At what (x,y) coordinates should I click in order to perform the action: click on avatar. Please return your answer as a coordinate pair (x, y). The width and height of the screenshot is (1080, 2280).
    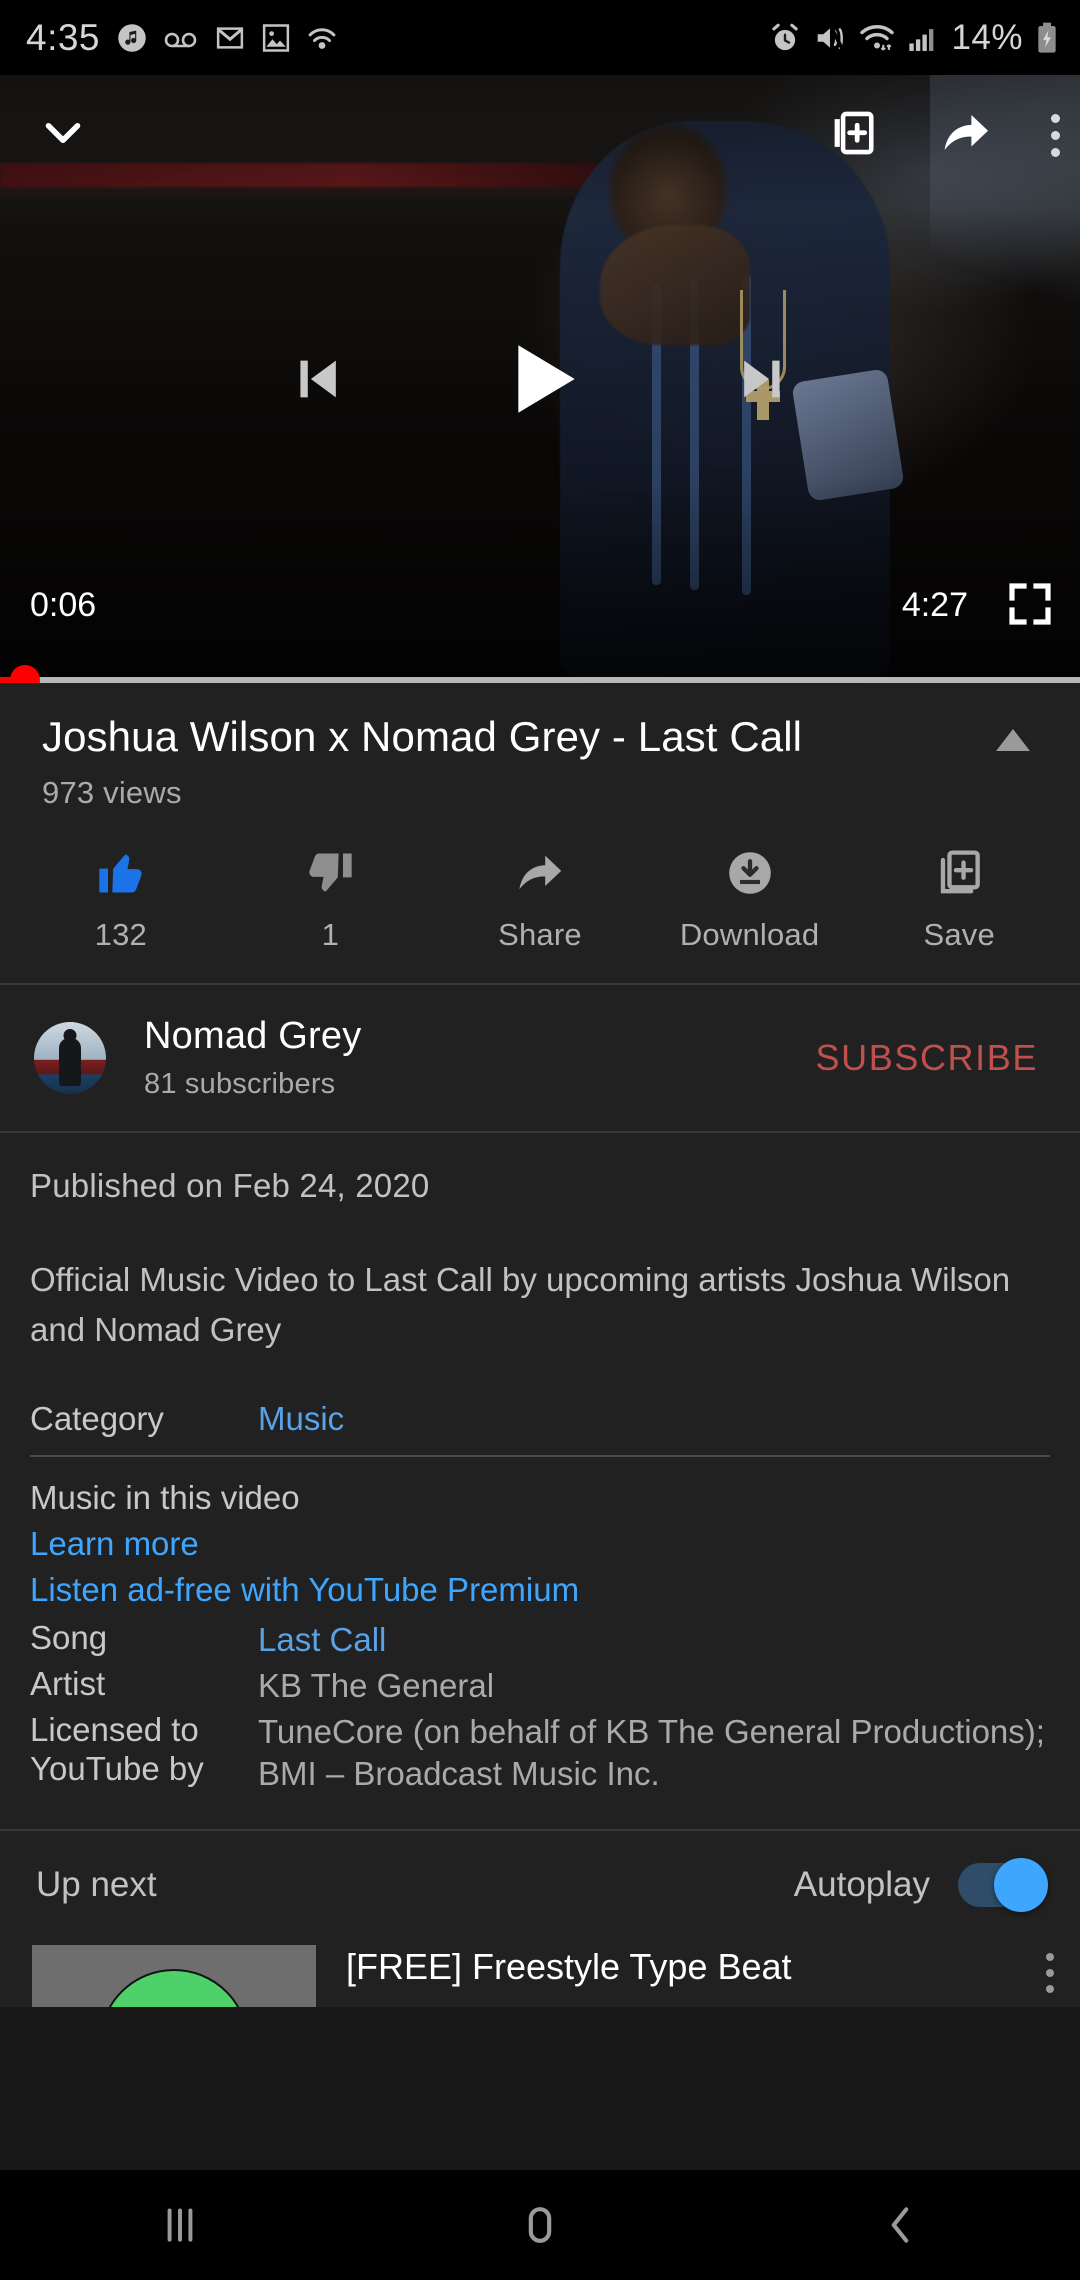
    Looking at the image, I should click on (70, 1058).